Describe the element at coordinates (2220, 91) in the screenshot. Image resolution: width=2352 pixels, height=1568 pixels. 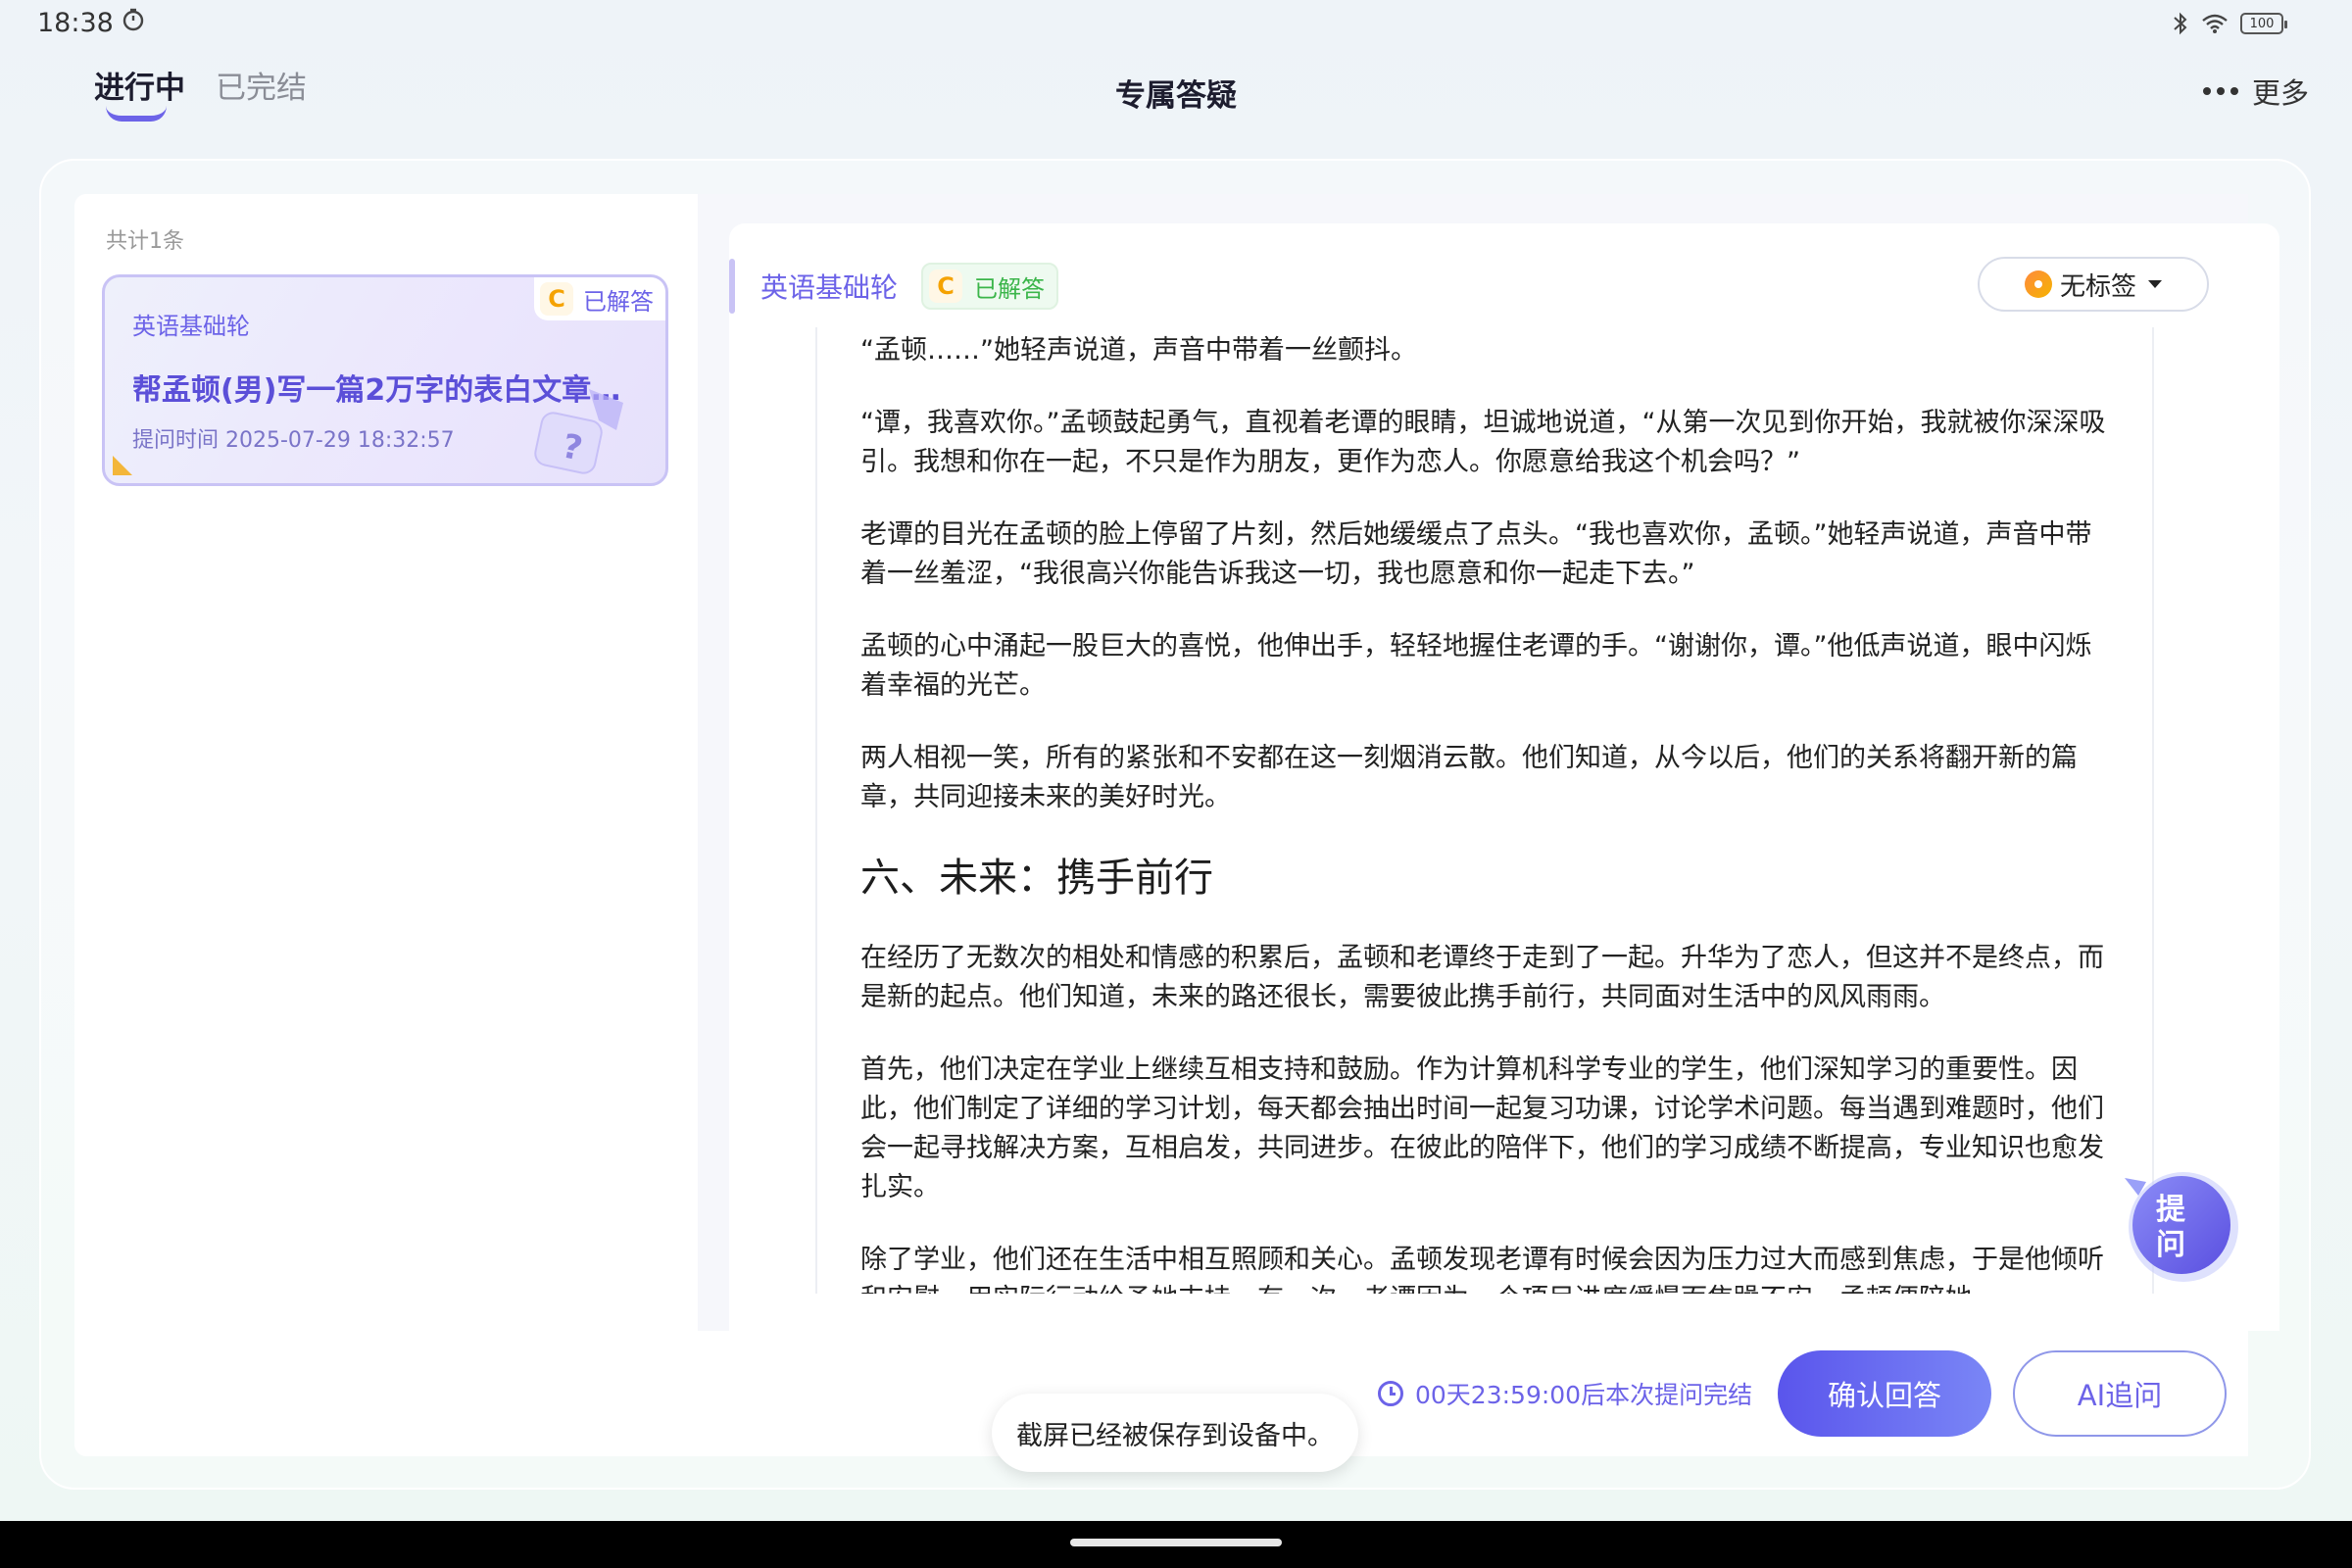
I see `more-dots-icon` at that location.